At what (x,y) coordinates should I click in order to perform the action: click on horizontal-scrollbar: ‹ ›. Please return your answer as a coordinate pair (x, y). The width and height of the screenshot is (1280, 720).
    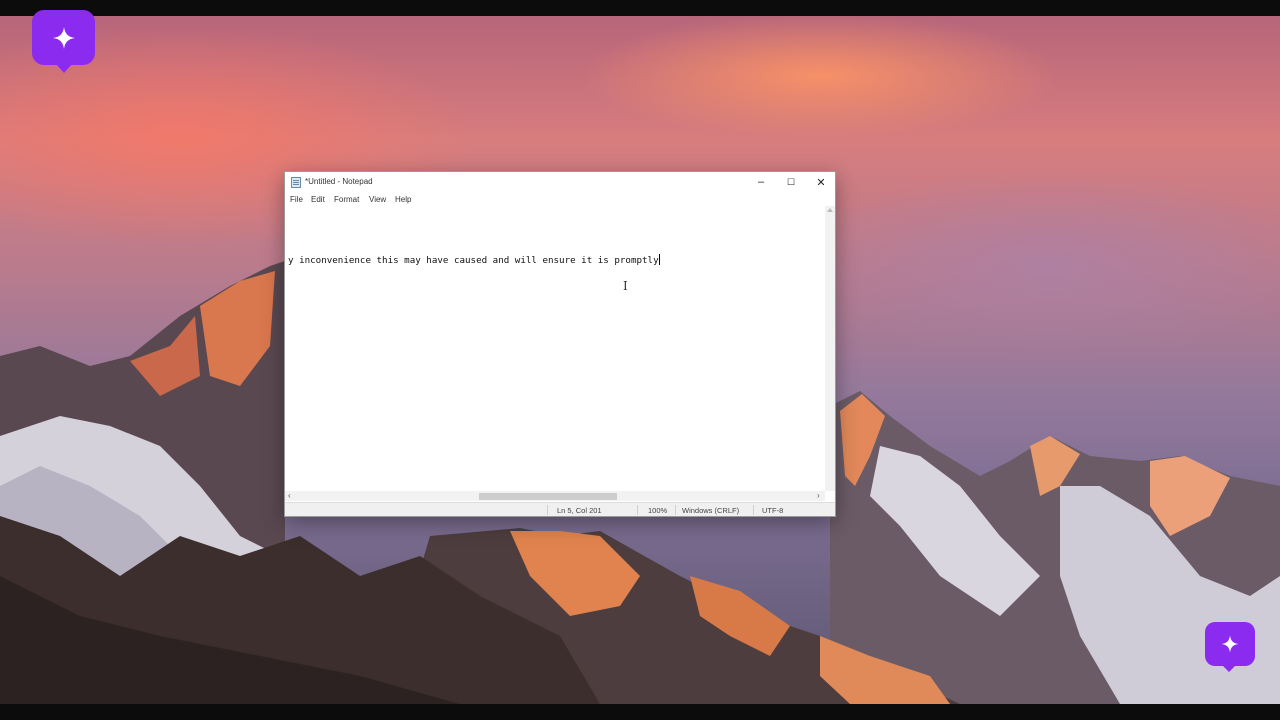
    Looking at the image, I should click on (555, 496).